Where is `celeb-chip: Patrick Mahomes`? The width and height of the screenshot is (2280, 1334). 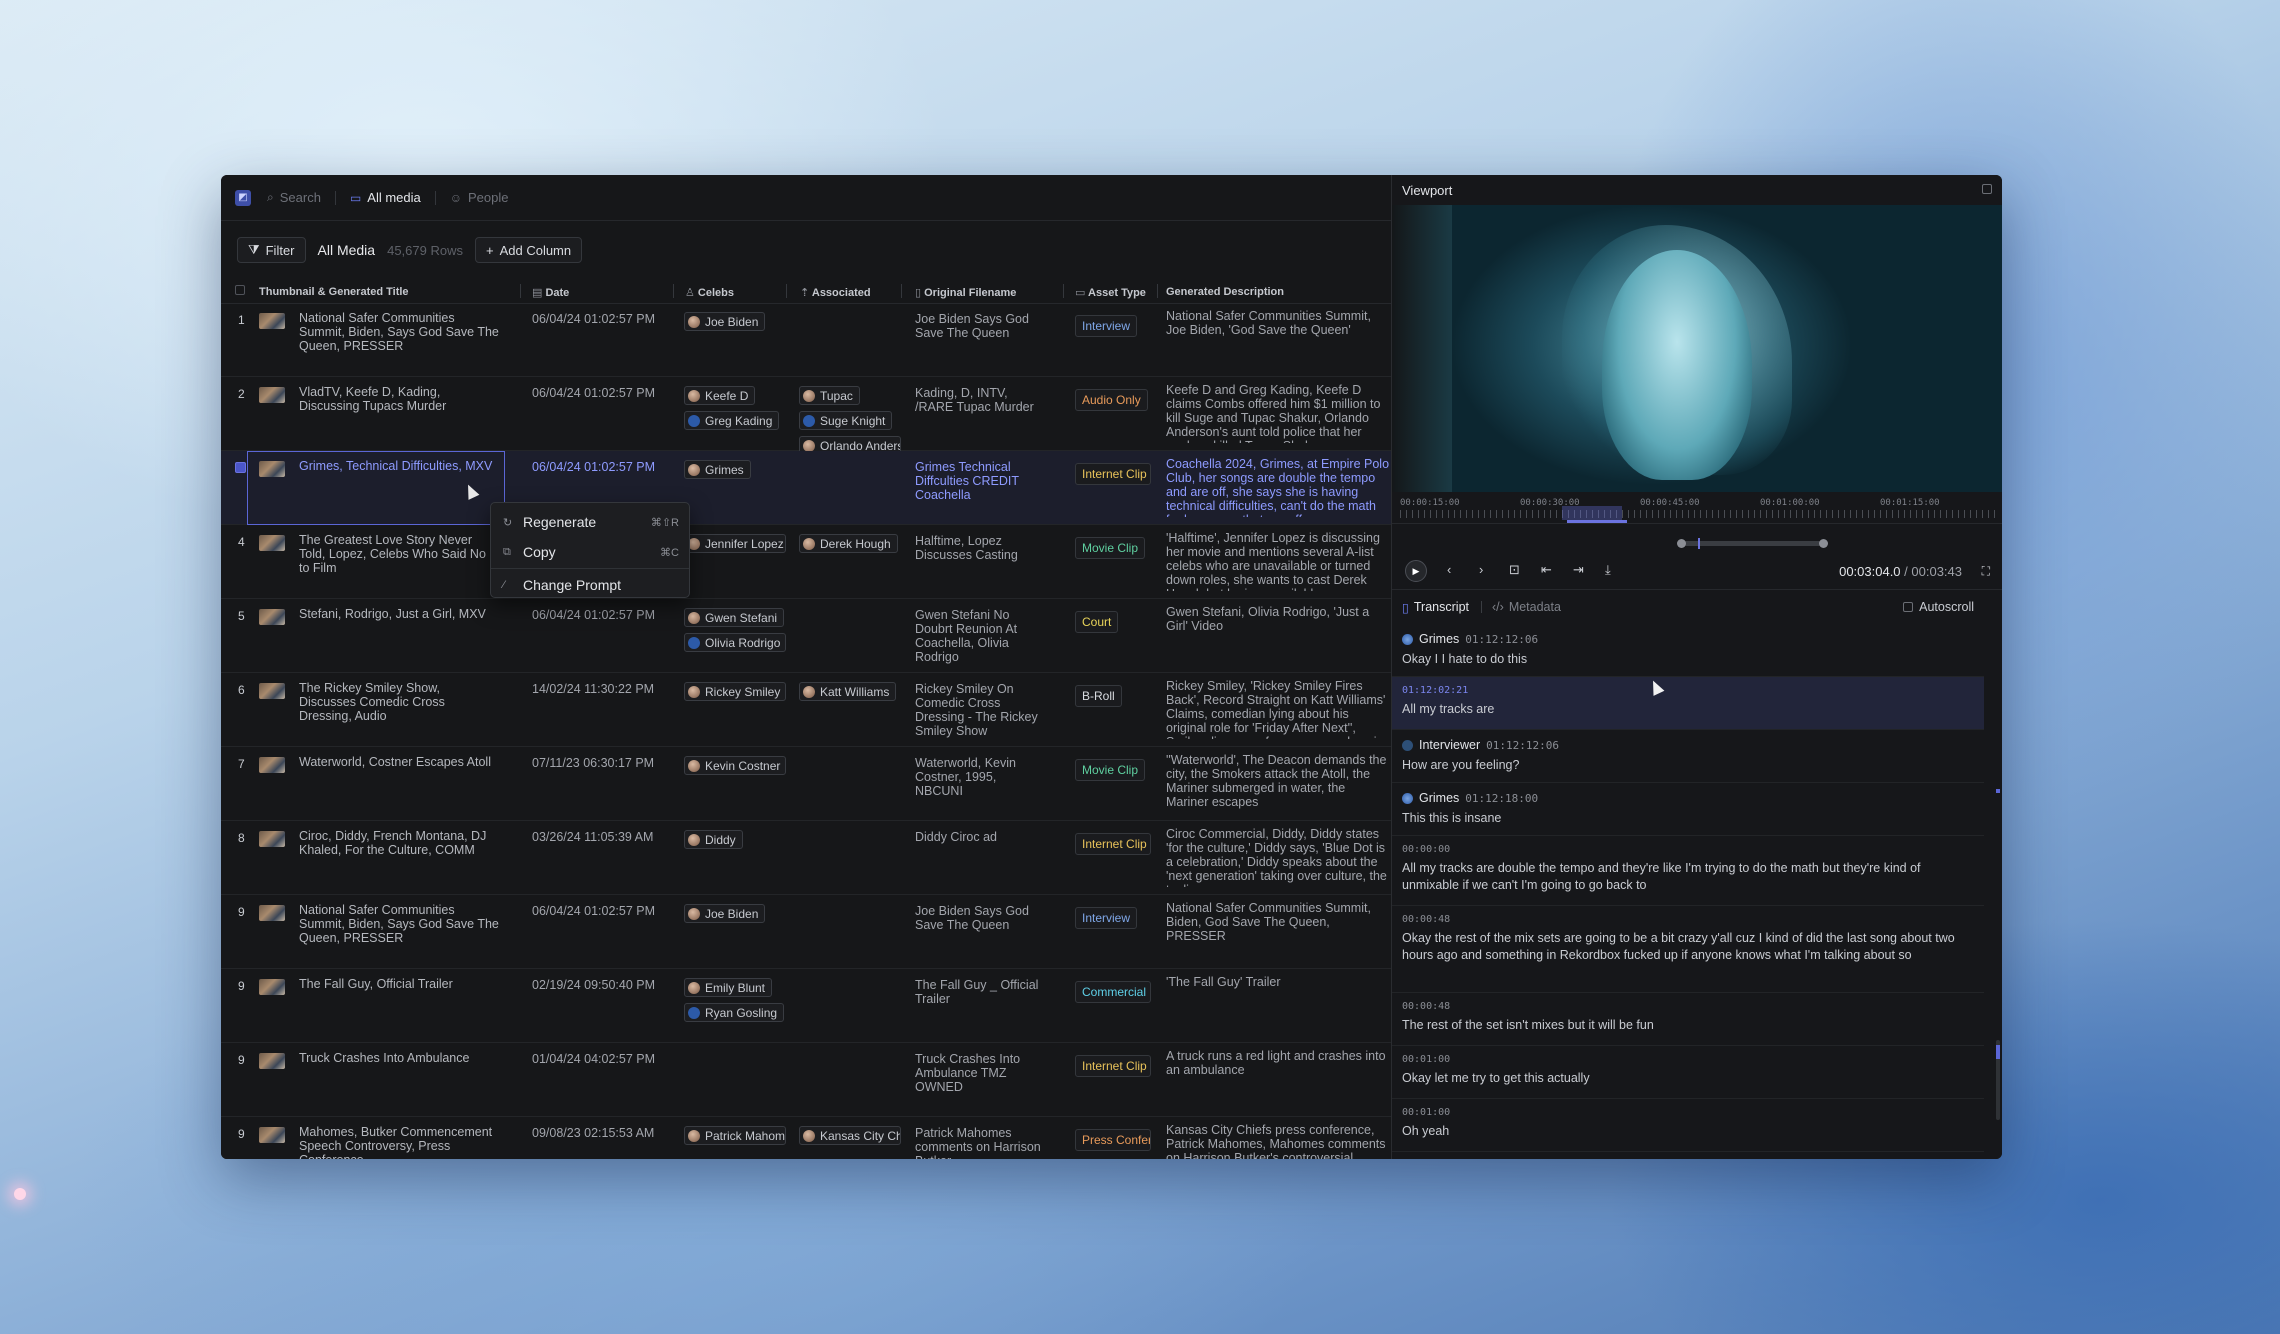
celeb-chip: Patrick Mahomes is located at coordinates (735, 1135).